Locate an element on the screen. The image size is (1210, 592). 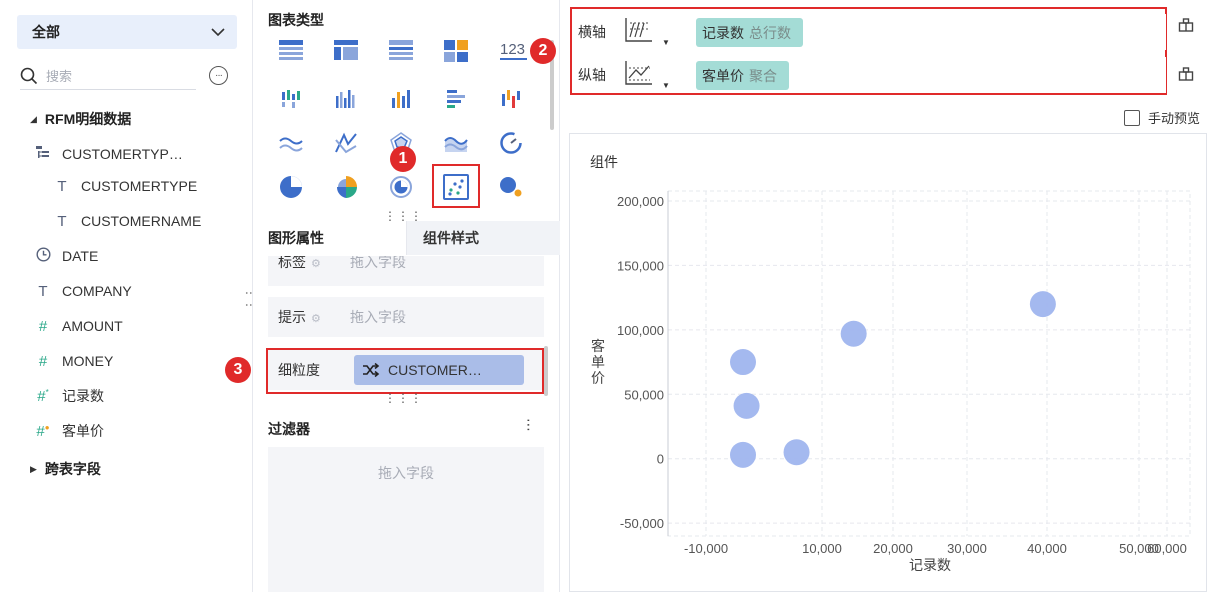
range-column-icon is located at coordinates (511, 99).